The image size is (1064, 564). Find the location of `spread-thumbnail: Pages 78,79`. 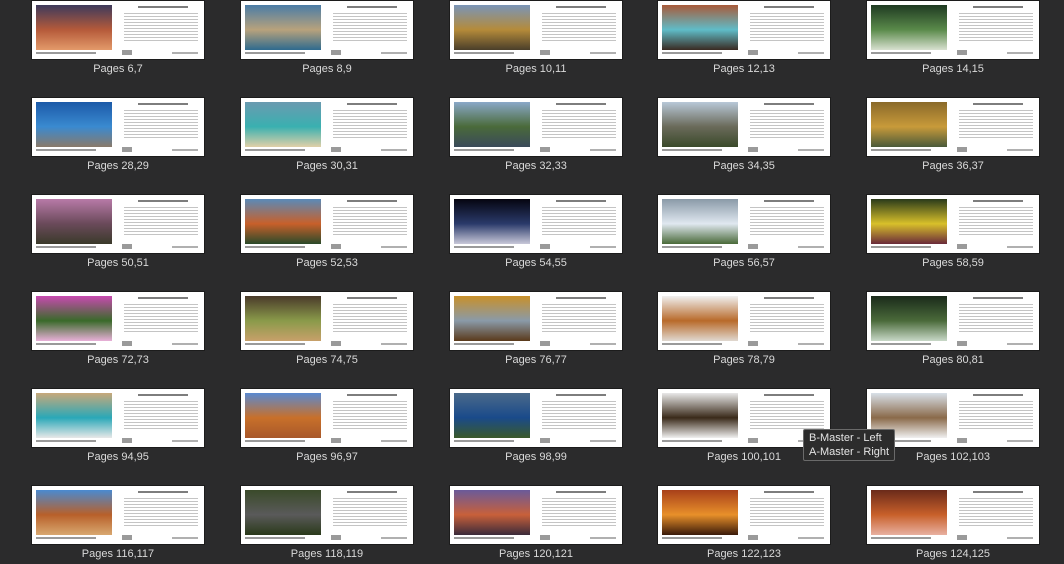

spread-thumbnail: Pages 78,79 is located at coordinates (744, 332).